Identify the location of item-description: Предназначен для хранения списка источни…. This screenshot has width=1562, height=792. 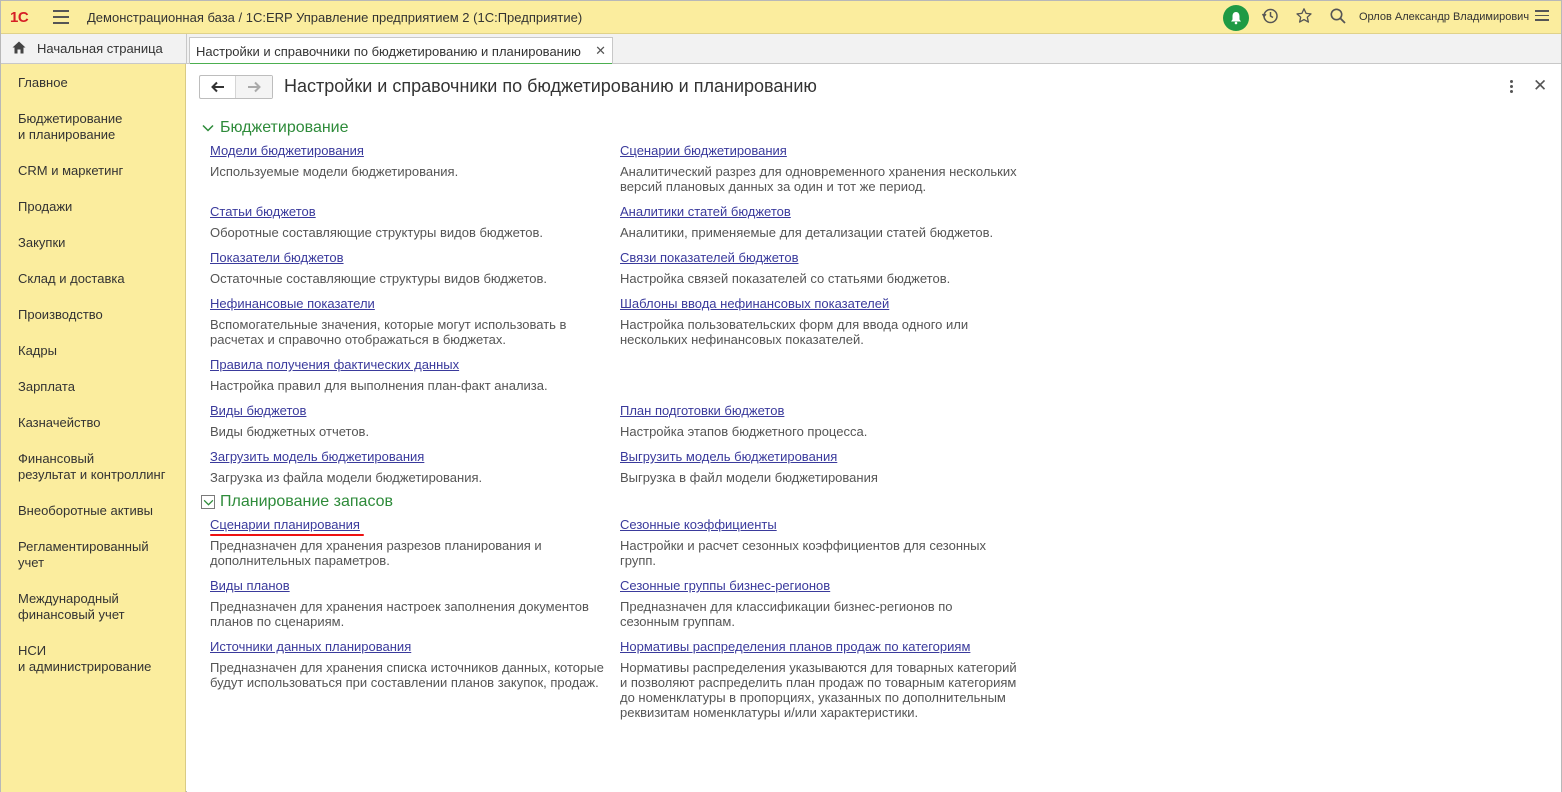
(407, 675).